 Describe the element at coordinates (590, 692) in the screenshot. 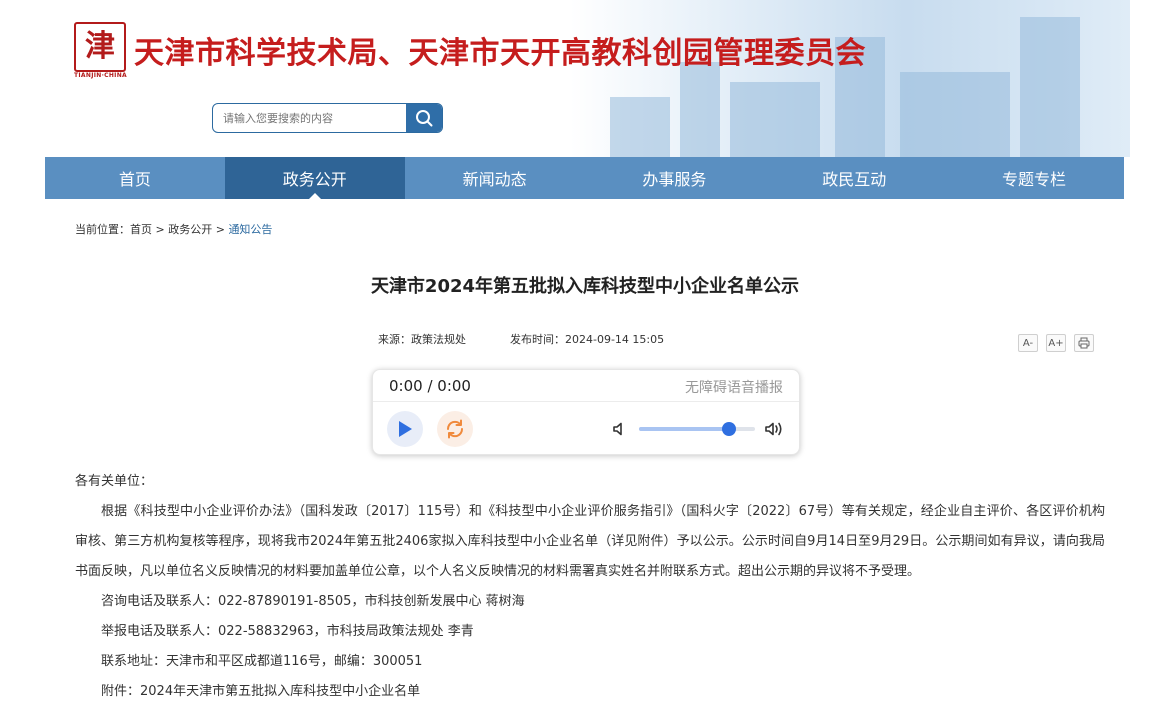

I see `attachment-link: 附件：2024年天津市第五批拟入库科技型中小企业名单` at that location.